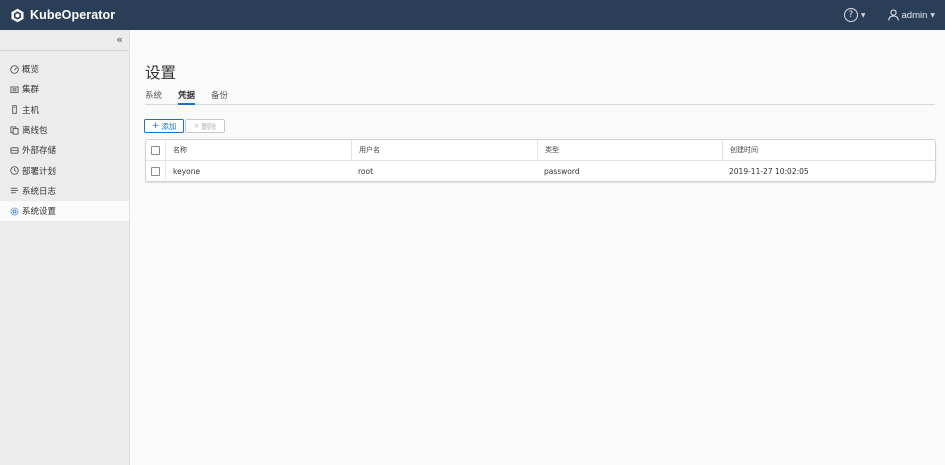 This screenshot has width=945, height=465. Describe the element at coordinates (39, 191) in the screenshot. I see `sidebar-item-label: 系统日志` at that location.